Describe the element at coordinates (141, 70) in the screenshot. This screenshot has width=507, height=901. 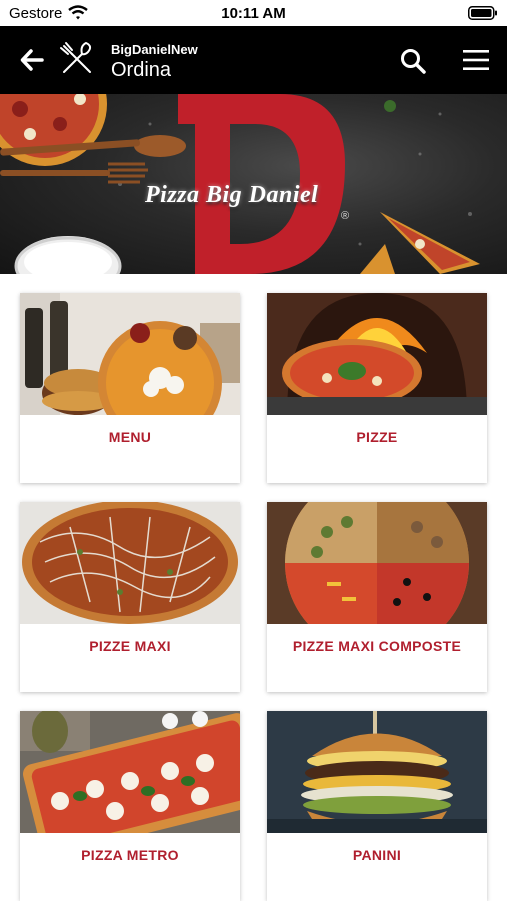
I see `page-title: Ordina` at that location.